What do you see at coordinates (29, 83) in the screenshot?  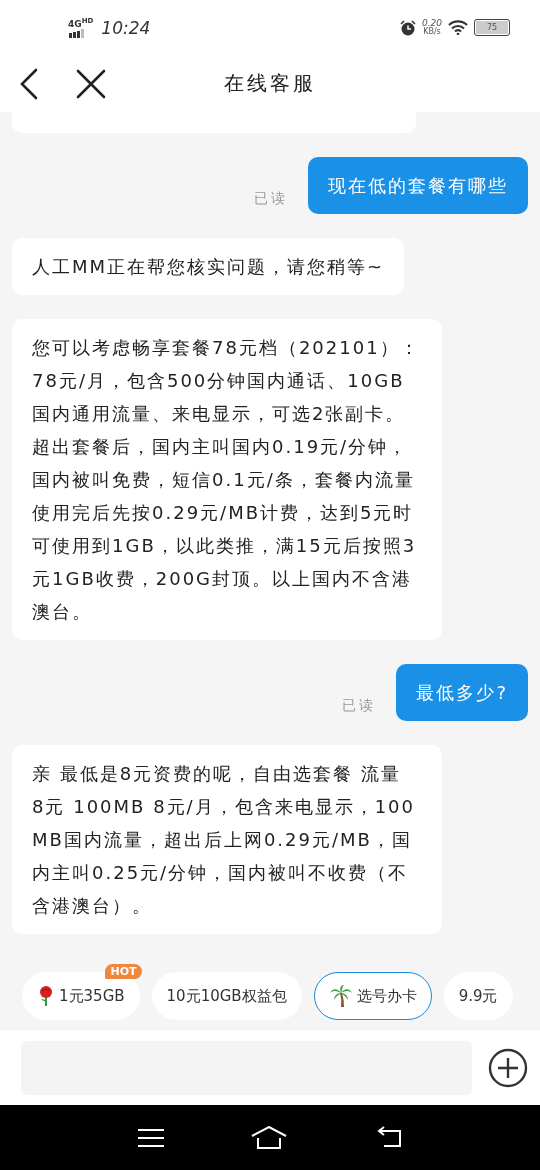 I see `back-button` at bounding box center [29, 83].